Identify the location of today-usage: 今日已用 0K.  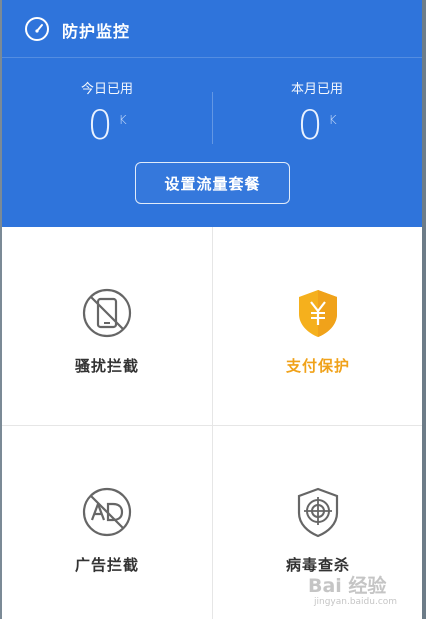
(107, 113).